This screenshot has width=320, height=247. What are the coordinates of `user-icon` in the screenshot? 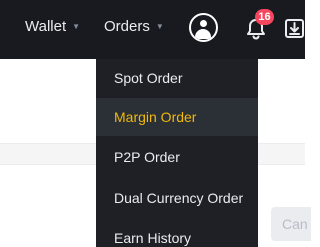 It's located at (203, 27).